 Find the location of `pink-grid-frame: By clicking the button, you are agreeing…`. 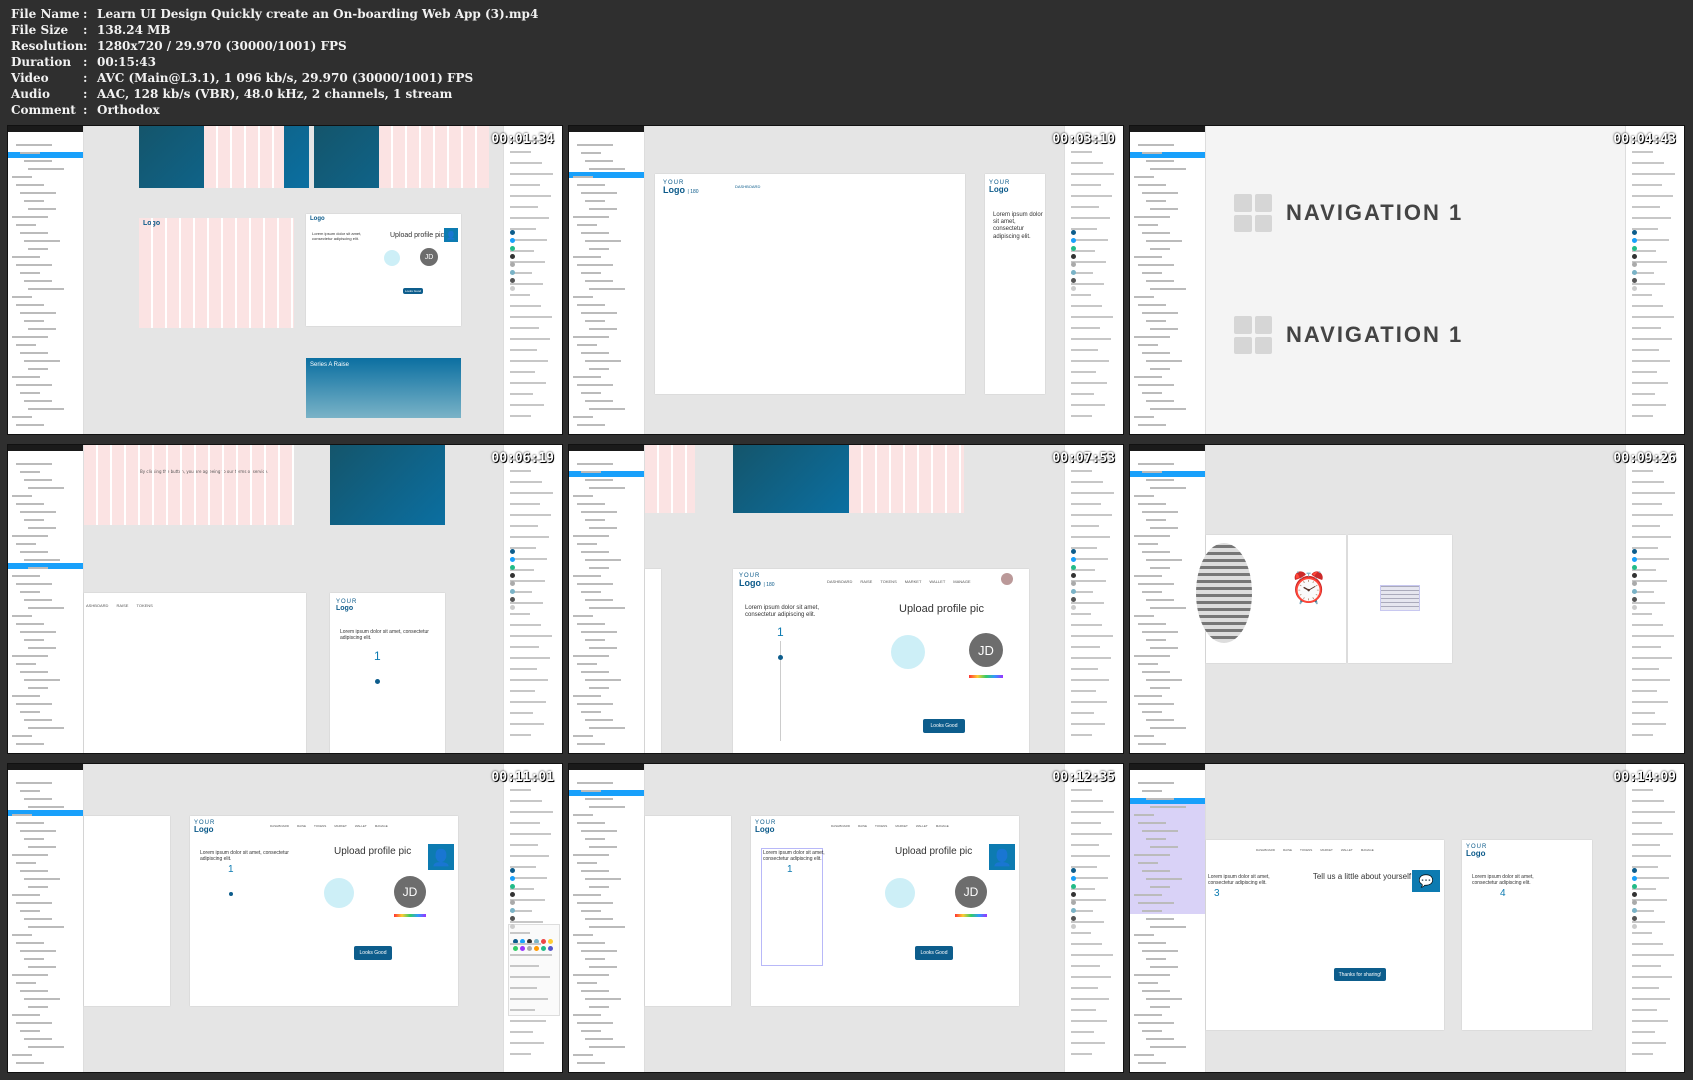

pink-grid-frame: By clicking the button, you are agreeing… is located at coordinates (189, 485).